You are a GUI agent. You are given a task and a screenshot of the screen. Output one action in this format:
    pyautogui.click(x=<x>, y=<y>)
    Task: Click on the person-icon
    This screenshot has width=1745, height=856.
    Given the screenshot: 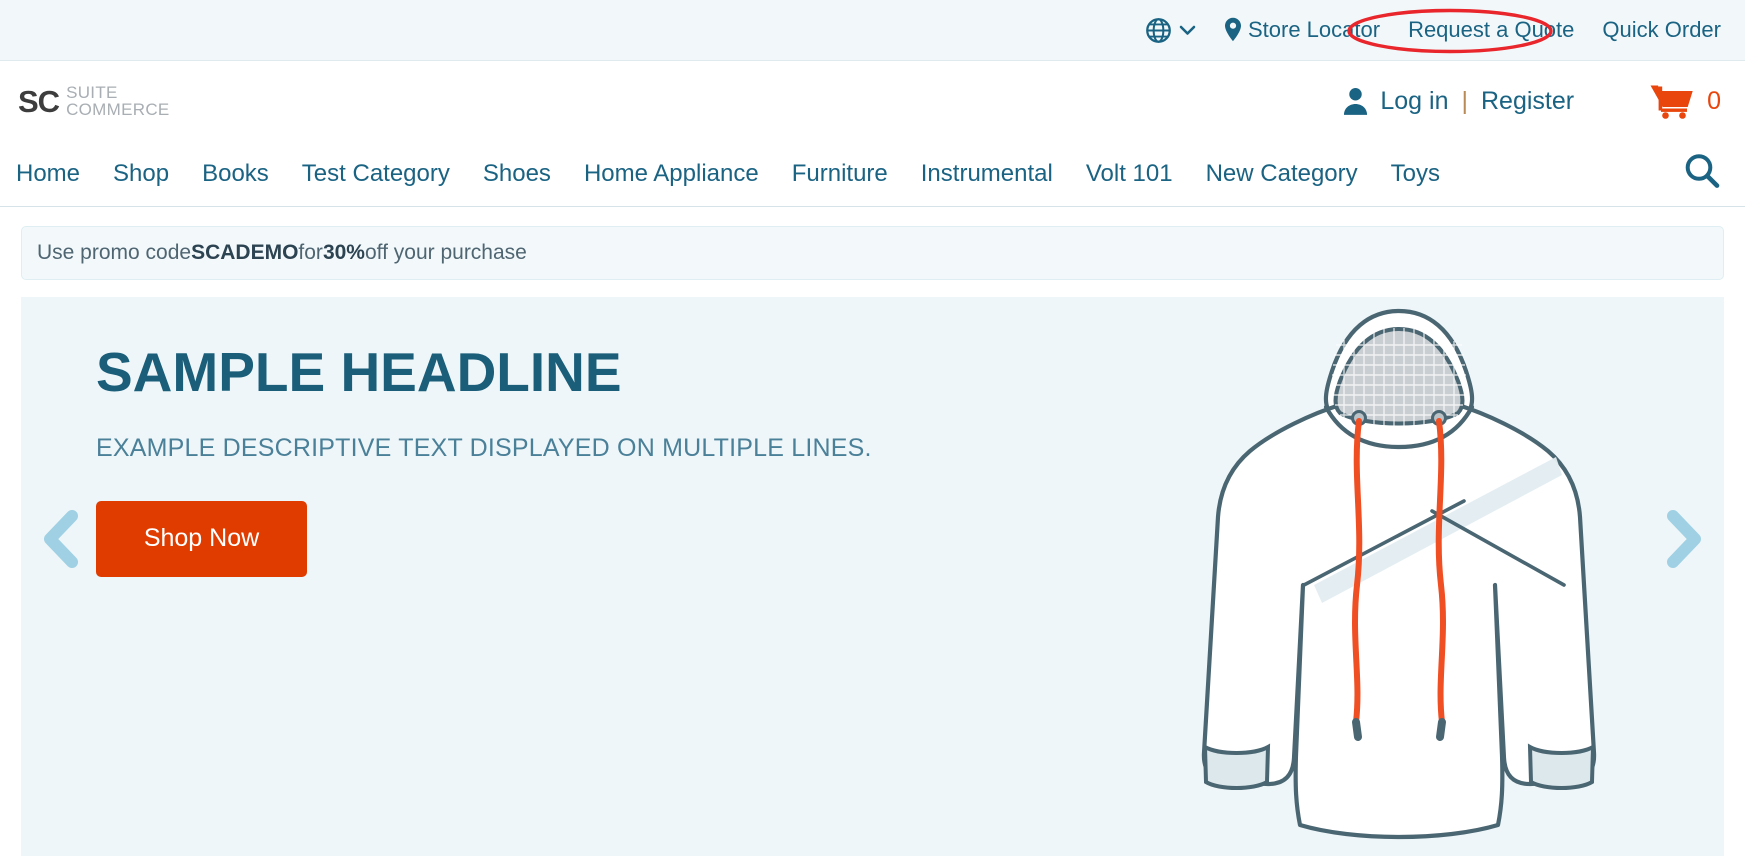 What is the action you would take?
    pyautogui.click(x=1355, y=101)
    